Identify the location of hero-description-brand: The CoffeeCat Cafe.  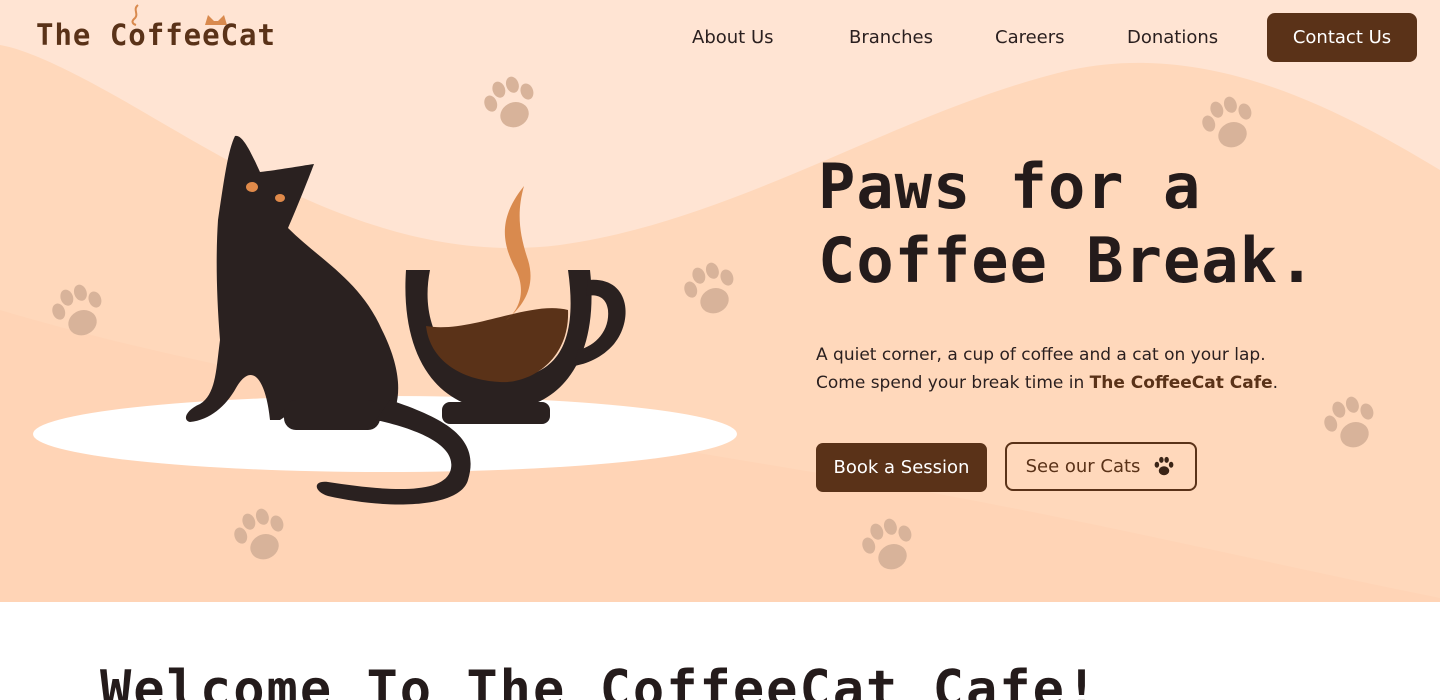
(1181, 383).